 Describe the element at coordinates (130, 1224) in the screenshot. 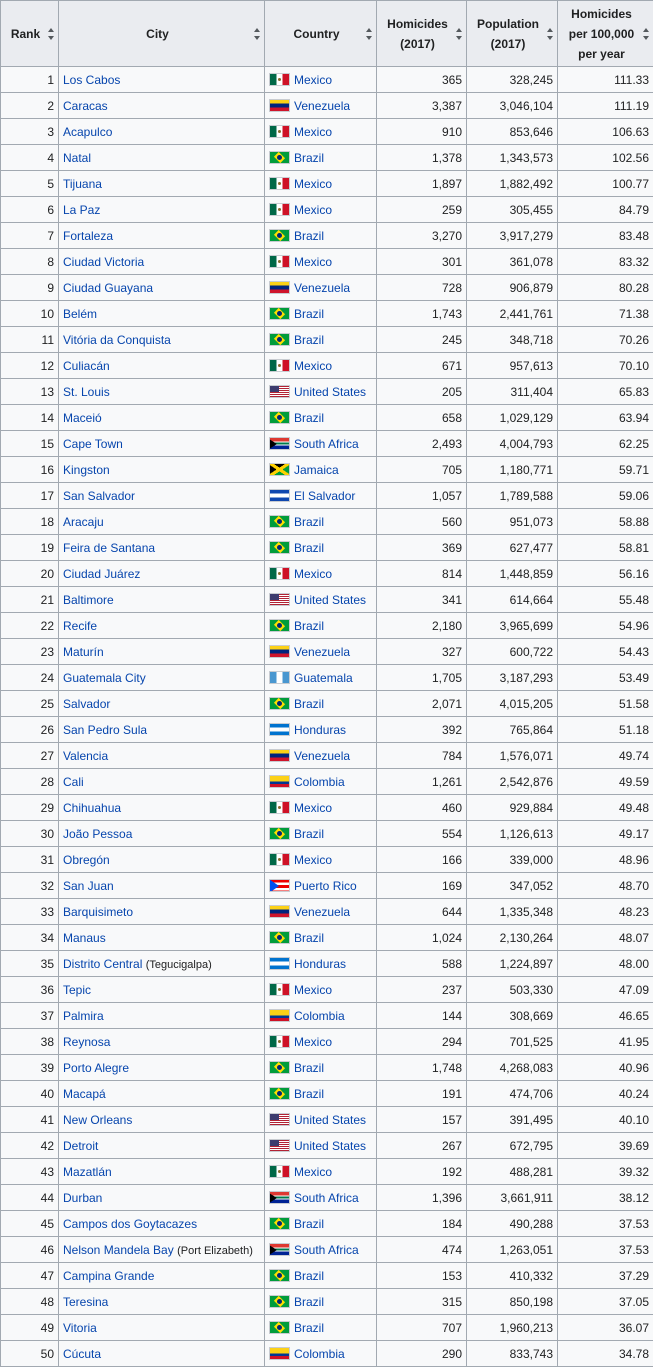

I see `city-link: Campos dos Goytacazes` at that location.